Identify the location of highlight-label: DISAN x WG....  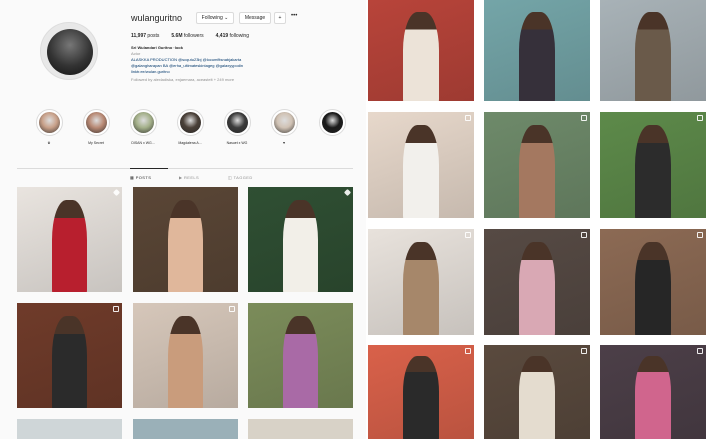
(143, 143).